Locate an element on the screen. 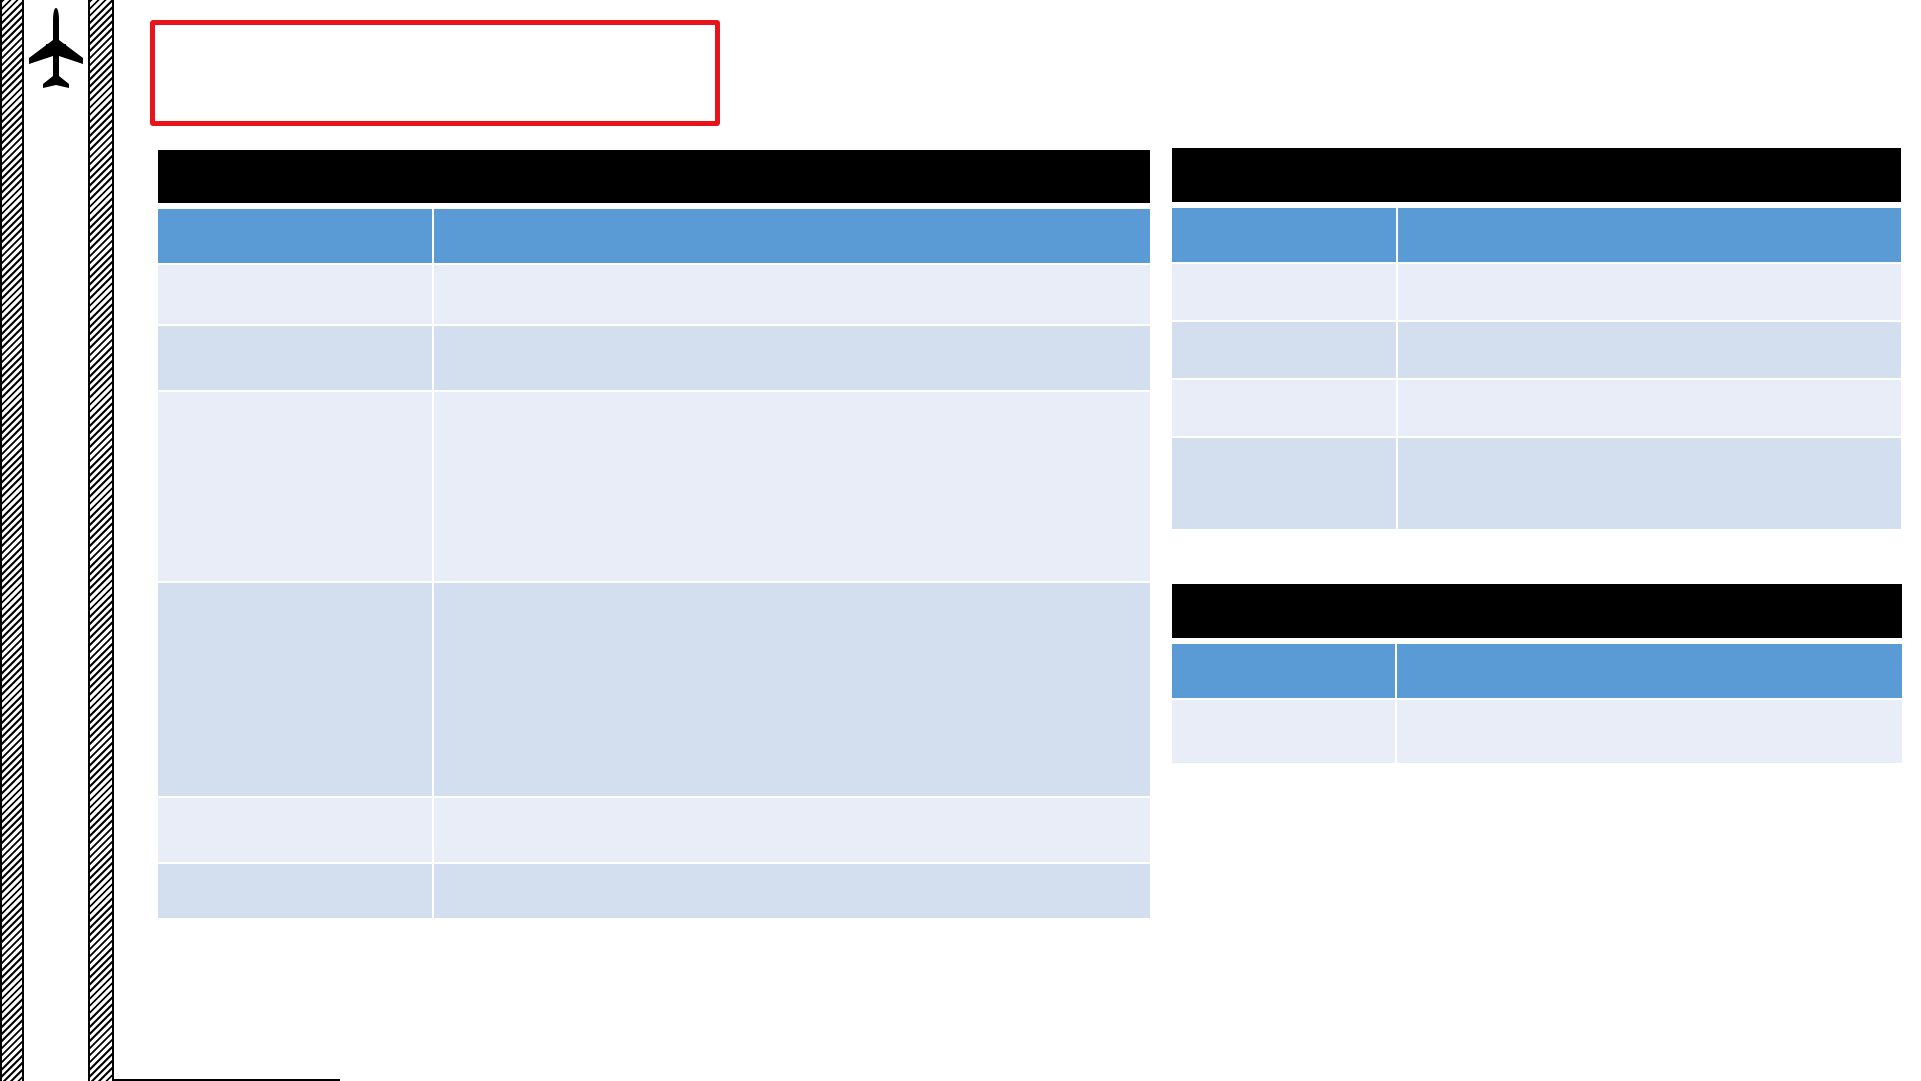 The height and width of the screenshot is (1081, 1921). right-bottom-table-header-col1 is located at coordinates (1283, 671).